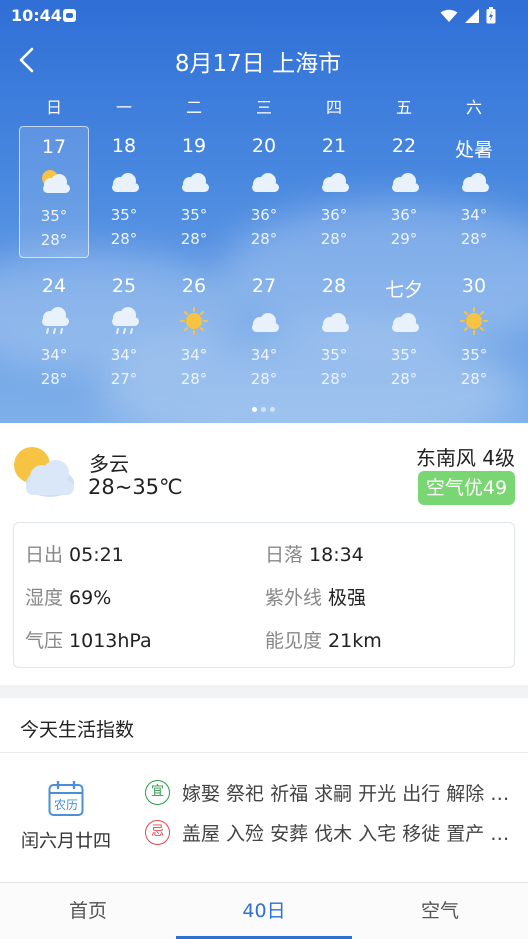 The width and height of the screenshot is (528, 939). I want to click on tab-home: 首页, so click(88, 911).